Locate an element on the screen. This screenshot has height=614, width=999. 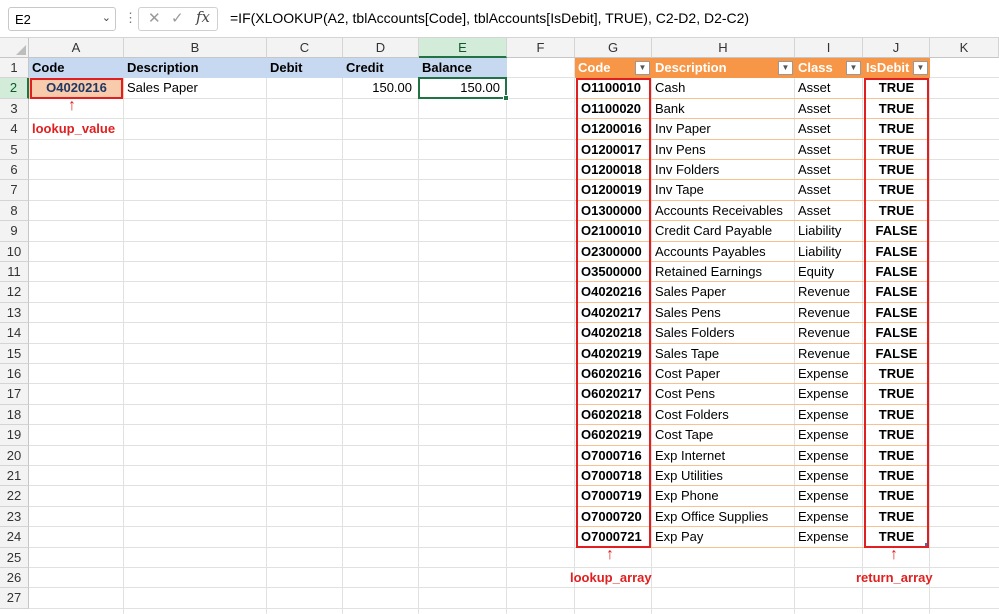
table-row-description: Inv Paper is located at coordinates (723, 129).